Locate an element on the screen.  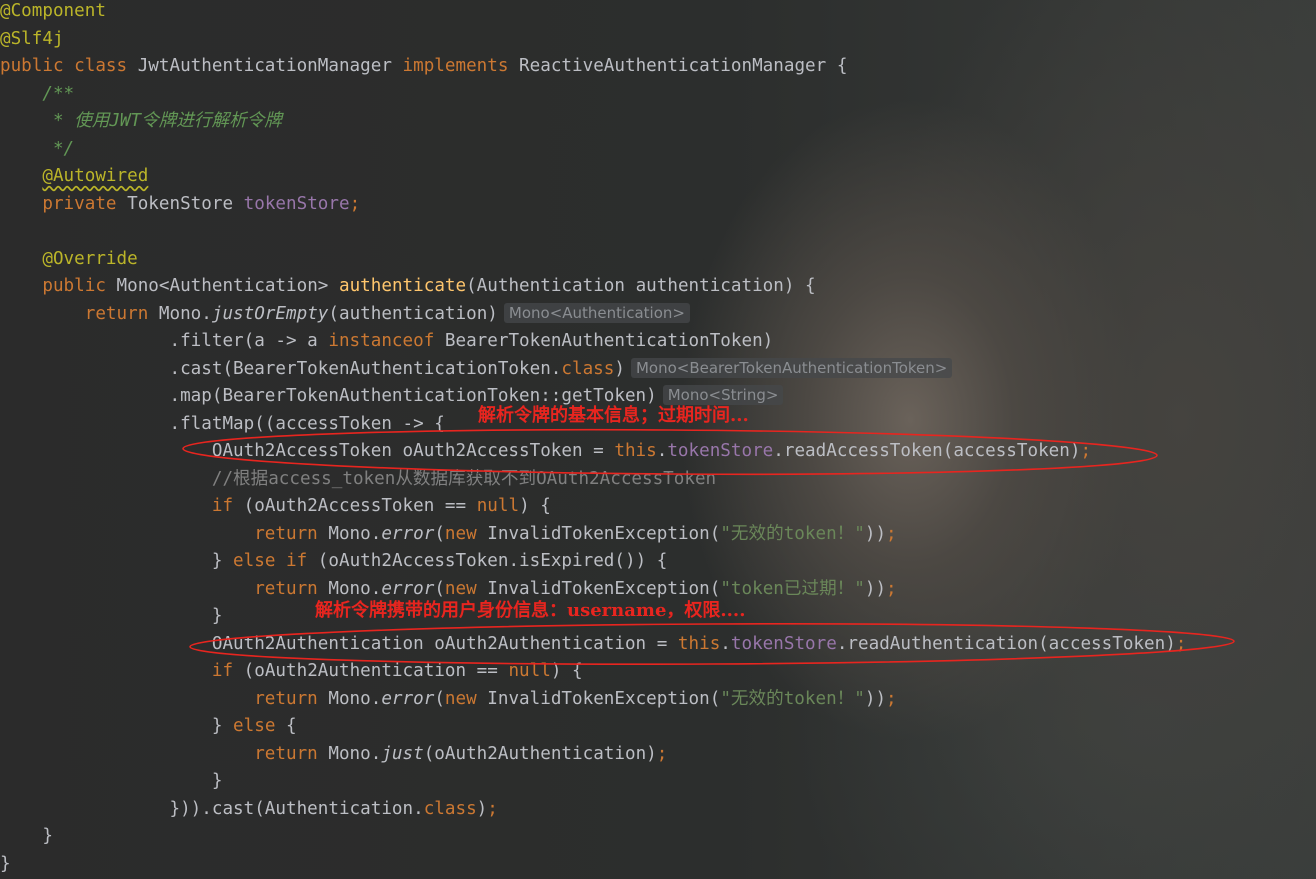
ellipse-read-access-token is located at coordinates (670, 452).